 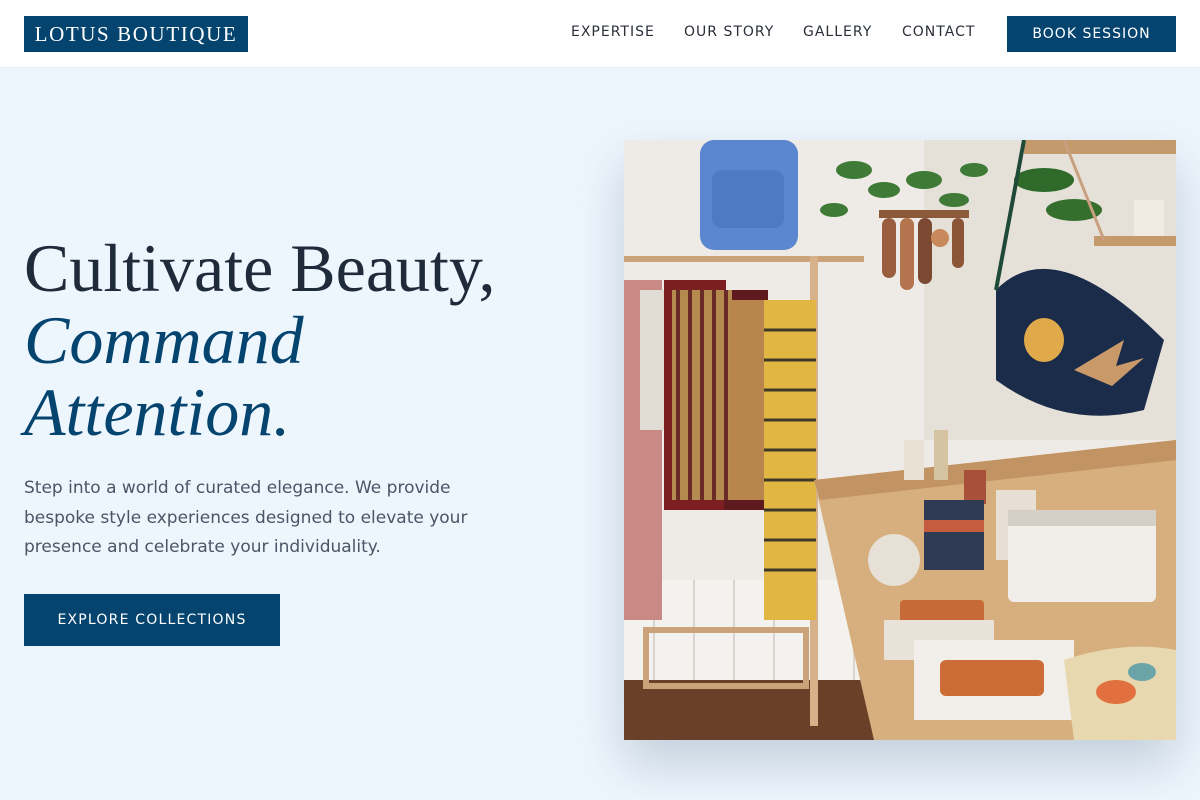 What do you see at coordinates (1091, 34) in the screenshot?
I see `book-session-button: BOOK SESSION` at bounding box center [1091, 34].